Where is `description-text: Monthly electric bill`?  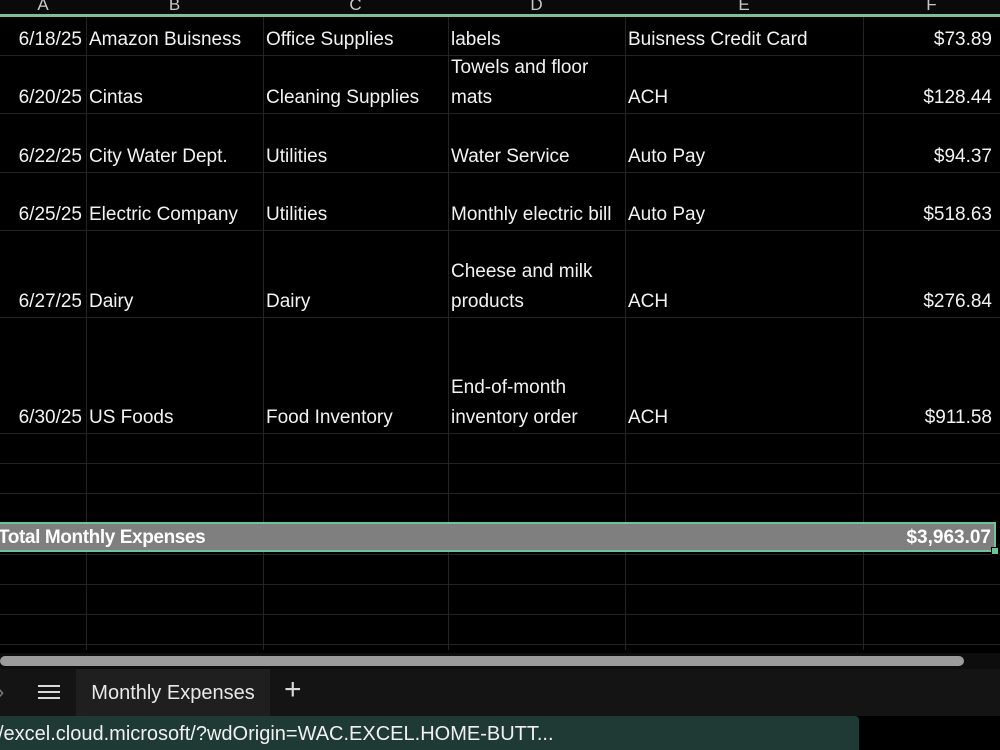 description-text: Monthly electric bill is located at coordinates (531, 214).